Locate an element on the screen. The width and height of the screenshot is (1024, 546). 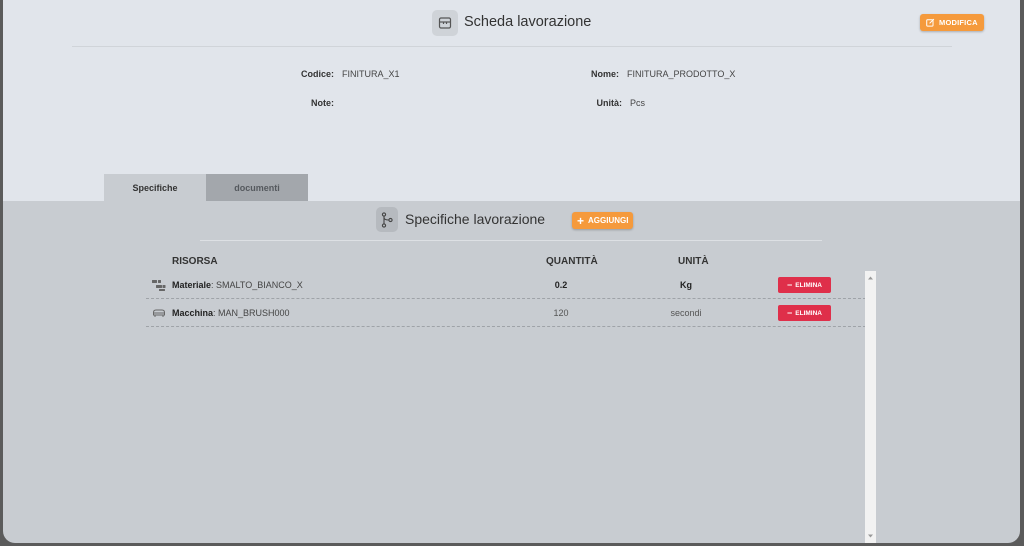
machine-icon is located at coordinates (159, 313).